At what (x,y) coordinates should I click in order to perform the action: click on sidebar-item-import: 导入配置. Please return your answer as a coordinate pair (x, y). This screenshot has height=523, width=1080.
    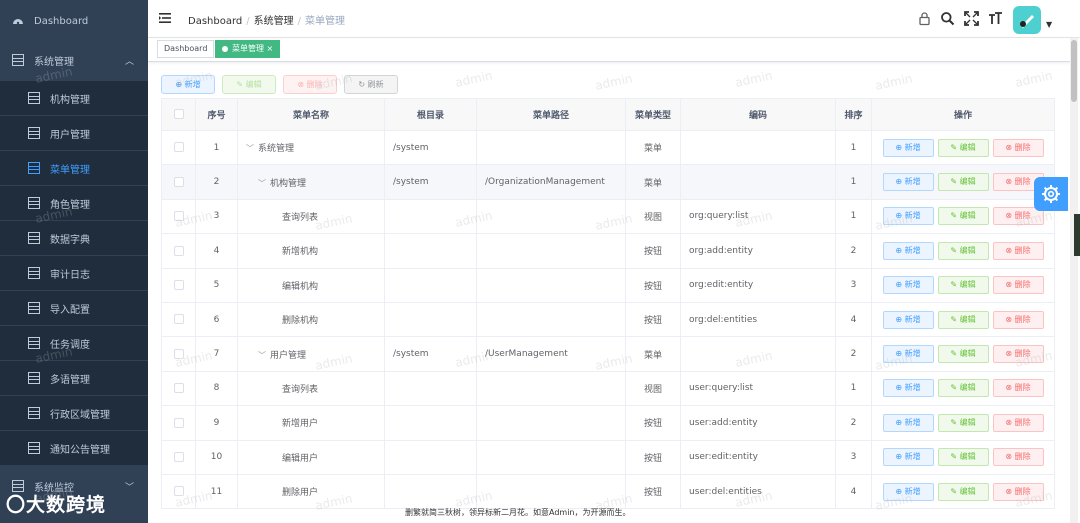
    Looking at the image, I should click on (74, 308).